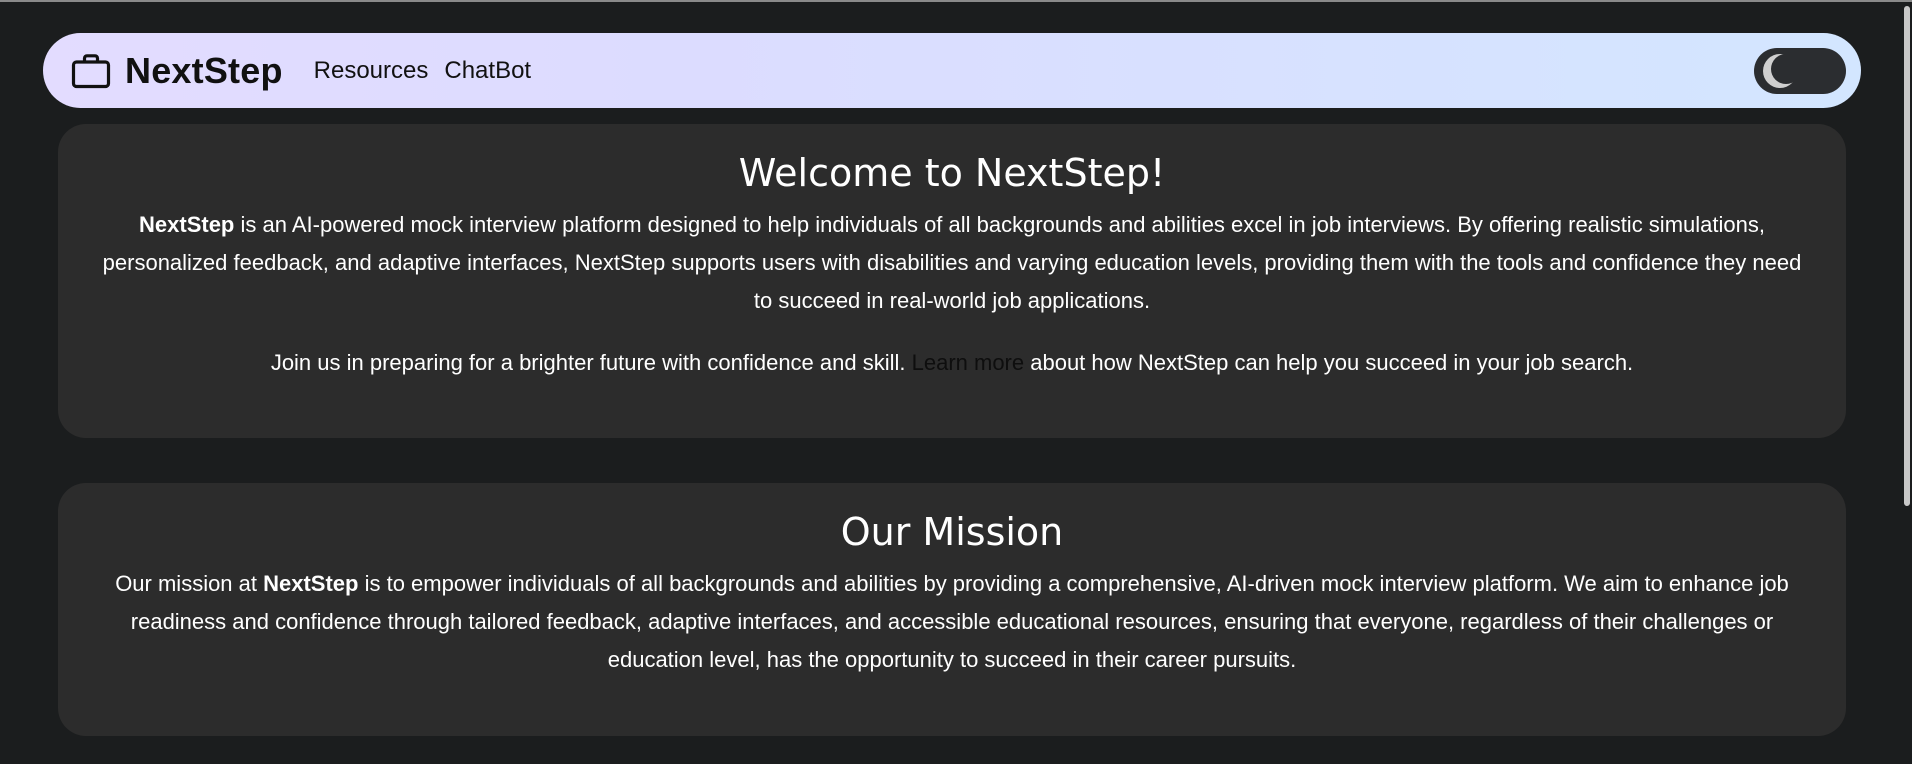 This screenshot has width=1912, height=764. I want to click on nav-links: Resources ChatBot, so click(422, 71).